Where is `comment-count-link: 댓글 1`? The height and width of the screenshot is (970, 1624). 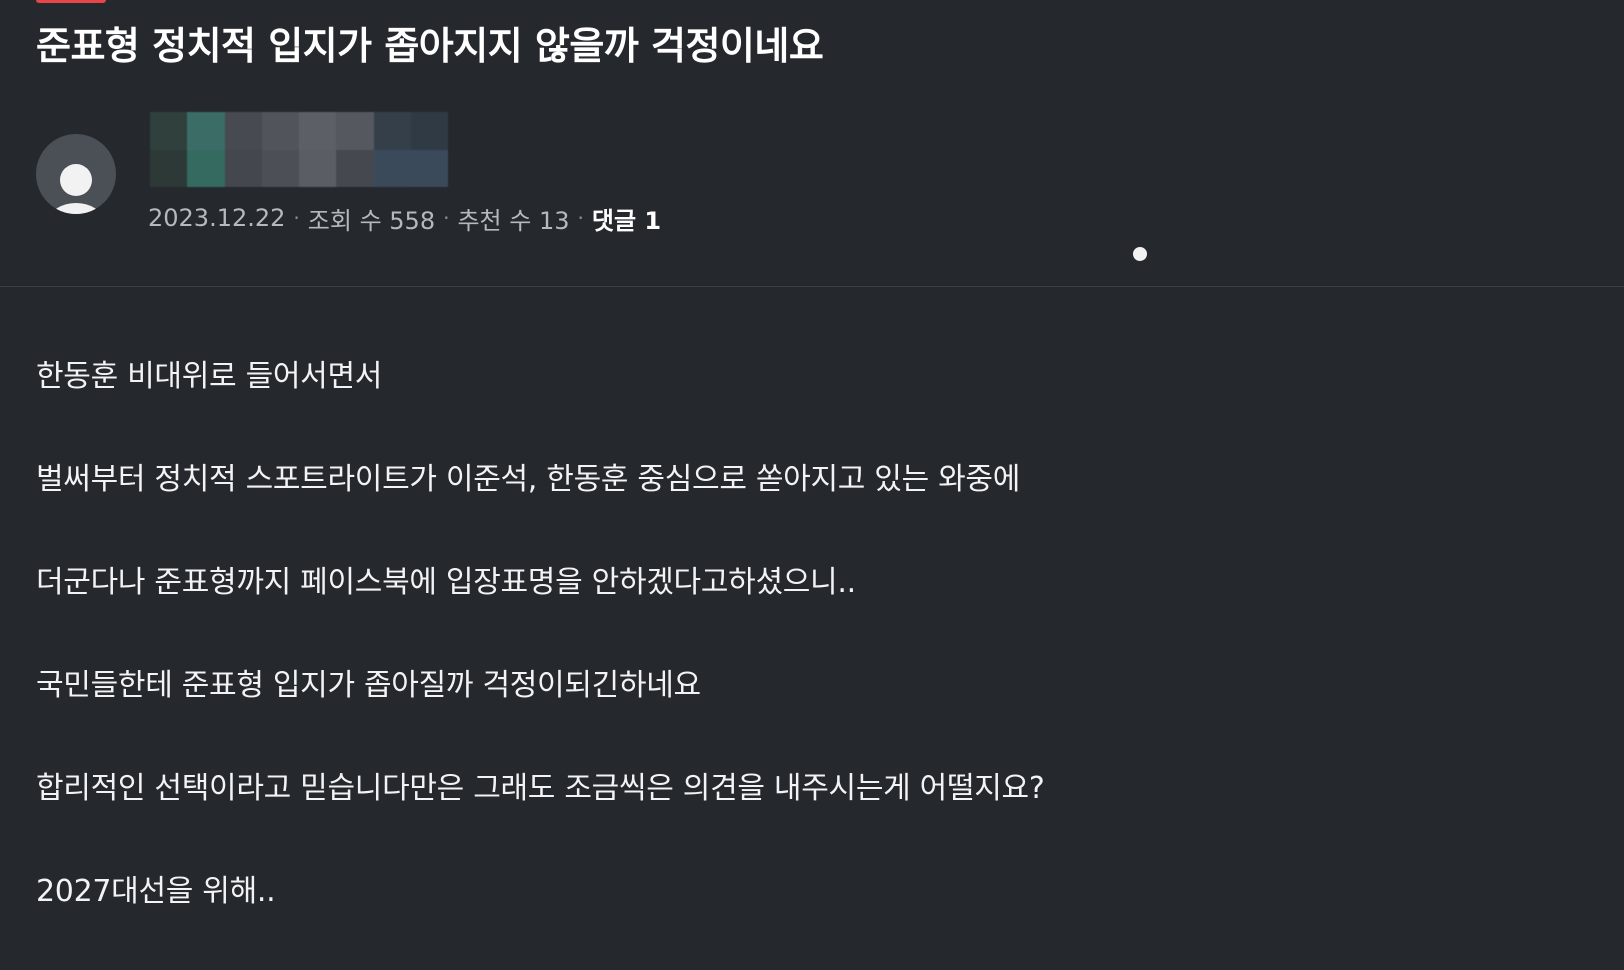
comment-count-link: 댓글 1 is located at coordinates (626, 218).